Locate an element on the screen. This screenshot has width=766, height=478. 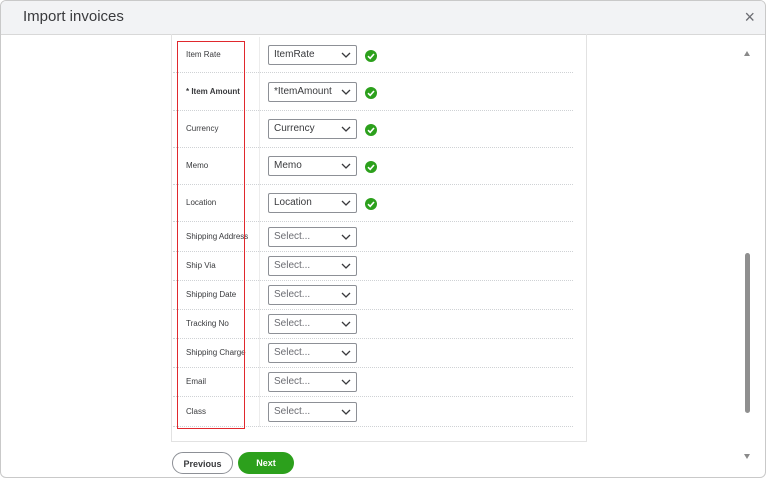
dialog-header: Import invoices × is located at coordinates (383, 18).